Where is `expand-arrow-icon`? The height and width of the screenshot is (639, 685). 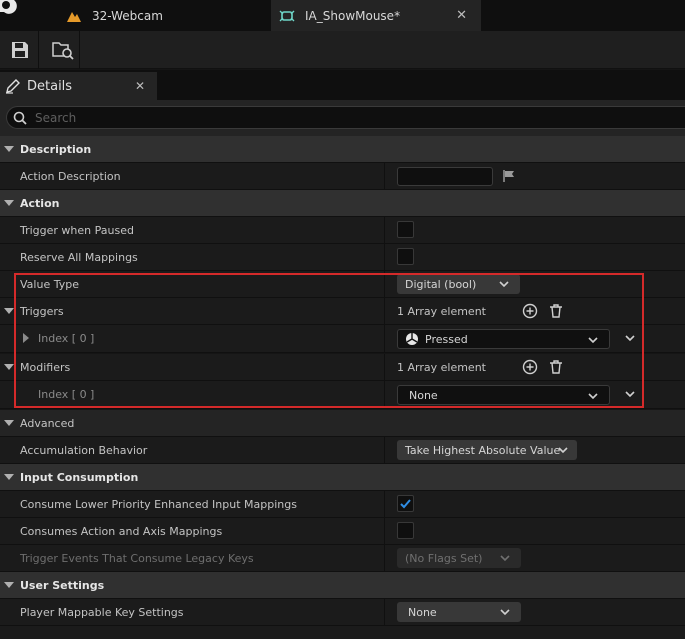 expand-arrow-icon is located at coordinates (26, 338).